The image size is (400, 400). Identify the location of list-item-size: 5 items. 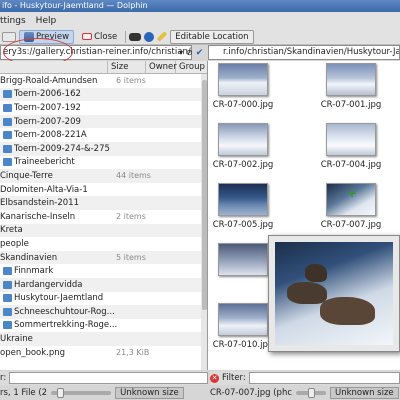
(131, 258).